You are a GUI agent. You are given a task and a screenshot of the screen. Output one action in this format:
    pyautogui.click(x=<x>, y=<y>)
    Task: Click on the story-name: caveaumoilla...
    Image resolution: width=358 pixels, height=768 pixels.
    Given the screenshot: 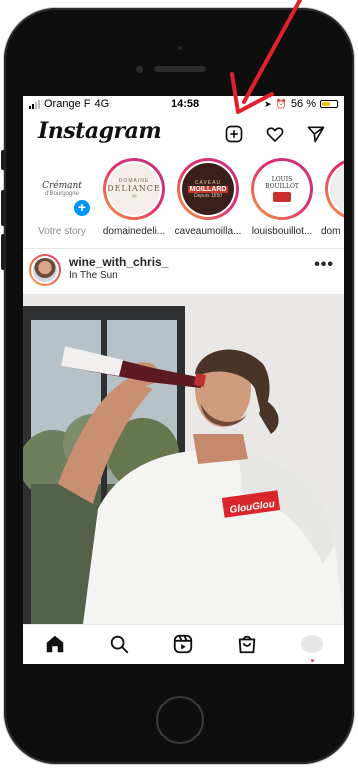 What is the action you would take?
    pyautogui.click(x=208, y=231)
    